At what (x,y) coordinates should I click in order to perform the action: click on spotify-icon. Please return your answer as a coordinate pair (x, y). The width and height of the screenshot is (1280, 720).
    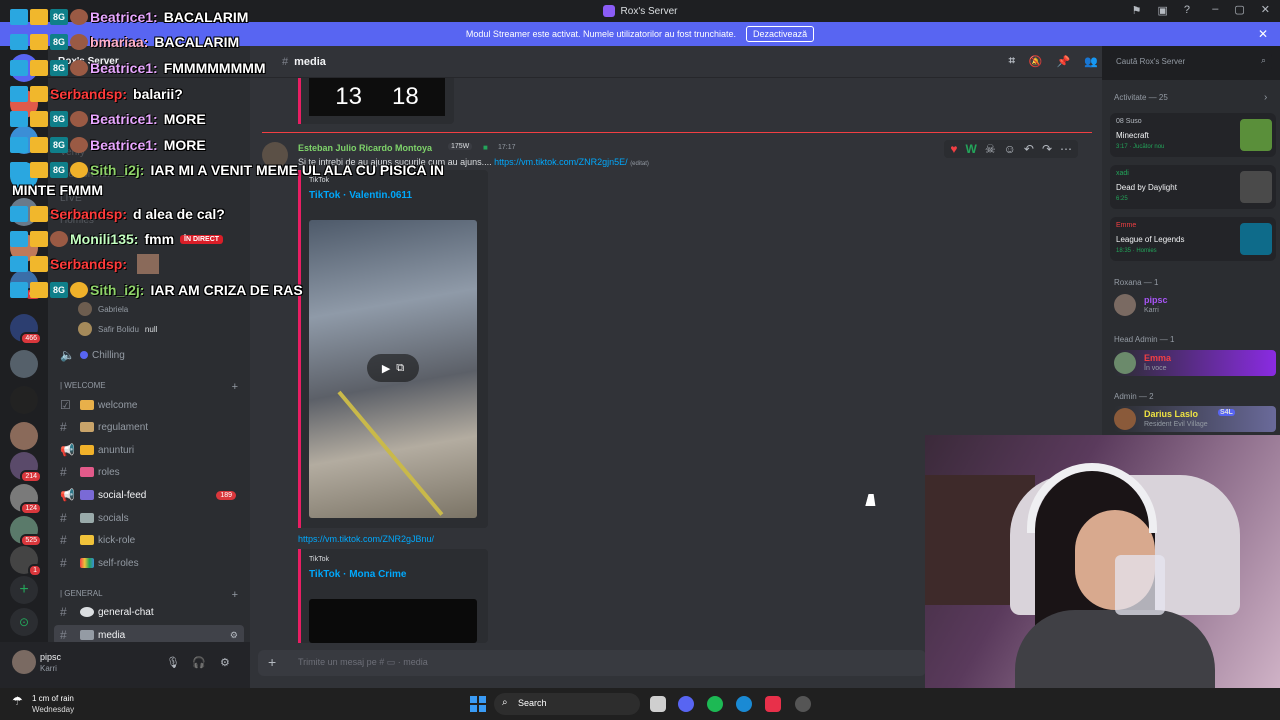
    Looking at the image, I should click on (715, 704).